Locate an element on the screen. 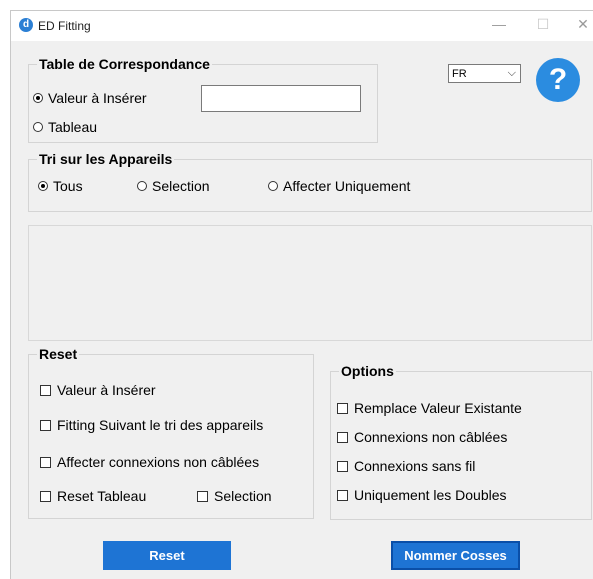 This screenshot has width=593, height=579. radio-affecter-label: Affecter Uniquement is located at coordinates (347, 186).